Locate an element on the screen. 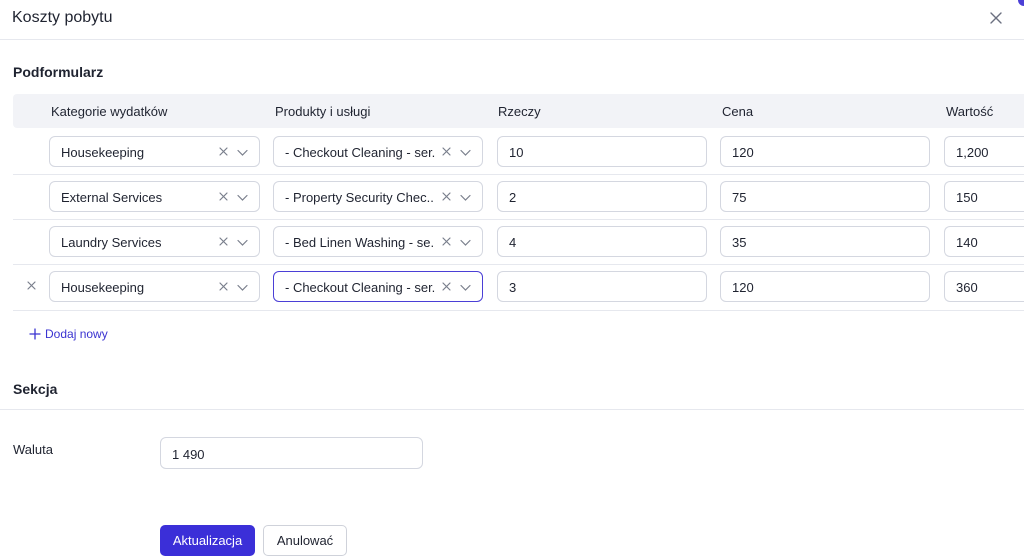 This screenshot has width=1024, height=558. value-value: 1,200 is located at coordinates (972, 152).